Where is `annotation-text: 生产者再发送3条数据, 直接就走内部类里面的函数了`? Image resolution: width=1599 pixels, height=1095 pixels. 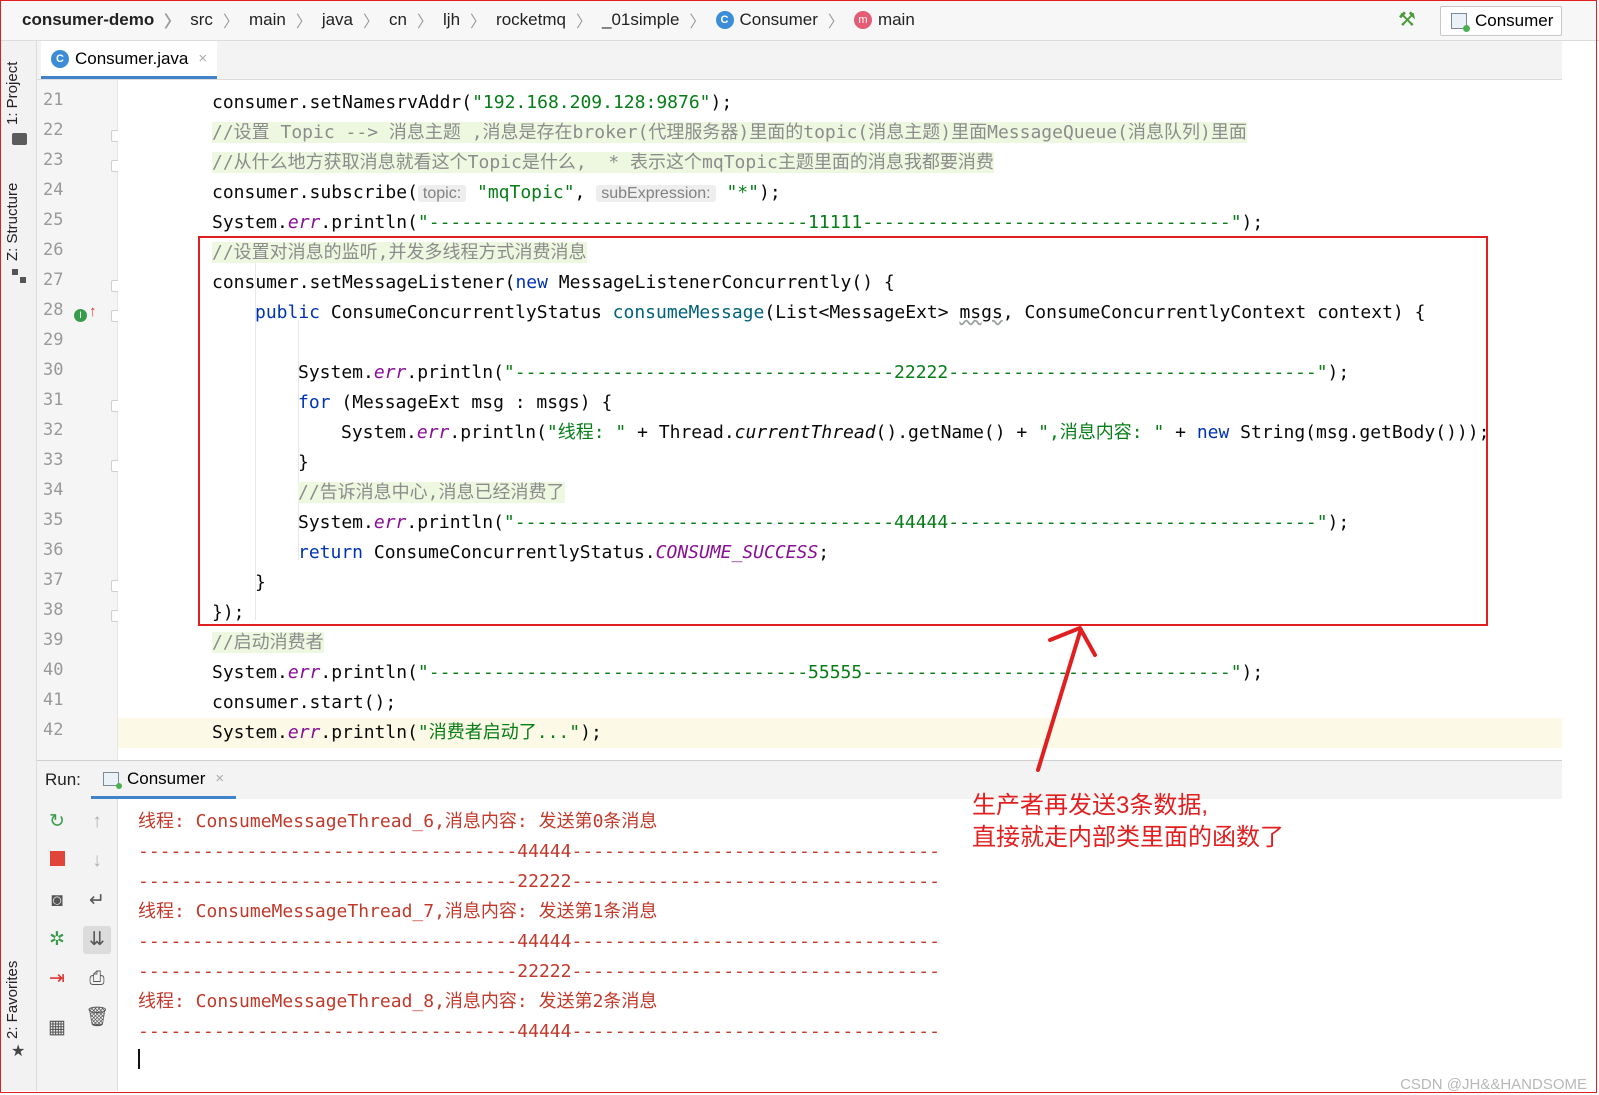 annotation-text: 生产者再发送3条数据, 直接就走内部类里面的函数了 is located at coordinates (1128, 821).